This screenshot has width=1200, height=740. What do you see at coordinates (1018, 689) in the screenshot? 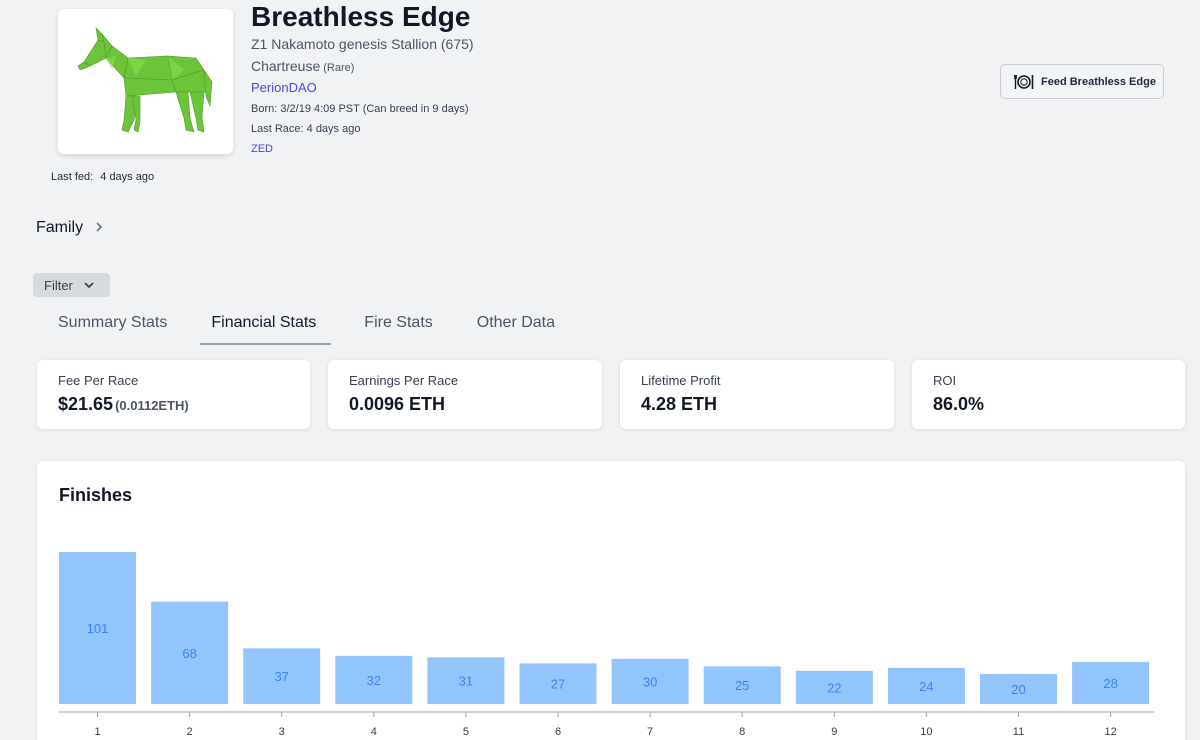
I see `bar-value-label: 20` at bounding box center [1018, 689].